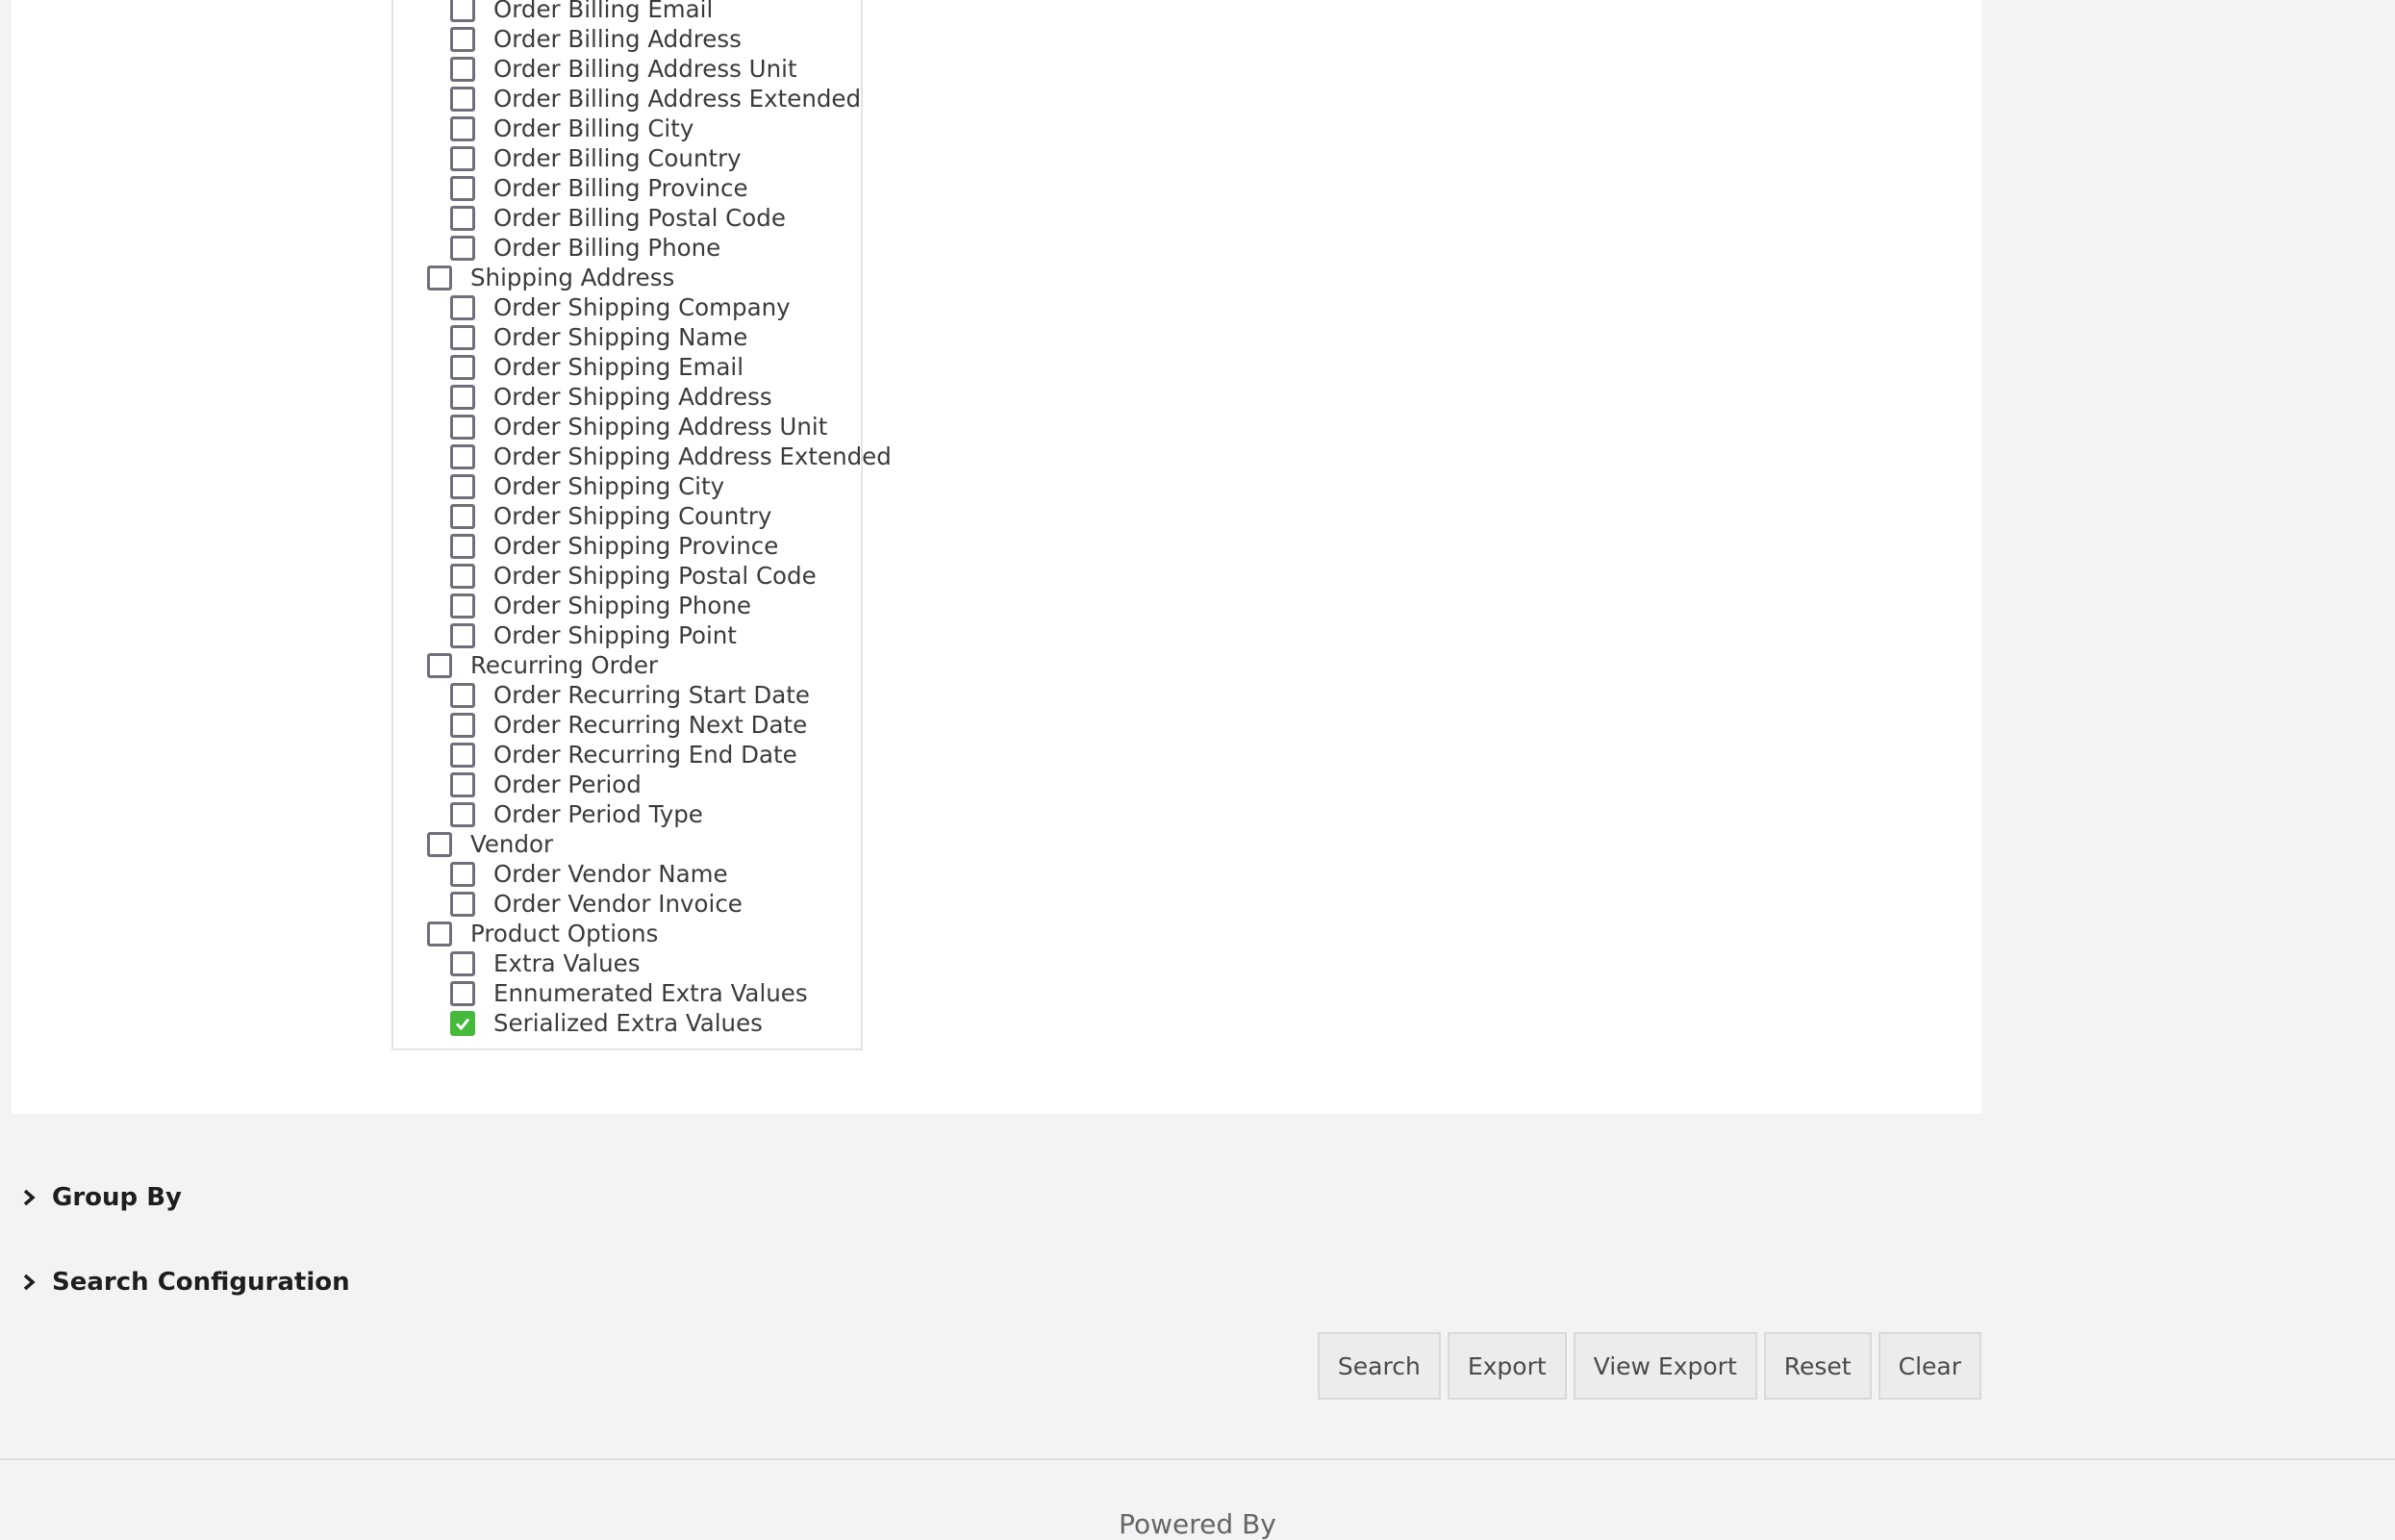 This screenshot has width=2395, height=1540. Describe the element at coordinates (617, 158) in the screenshot. I see `tree-item-label: Order Billing Country` at that location.